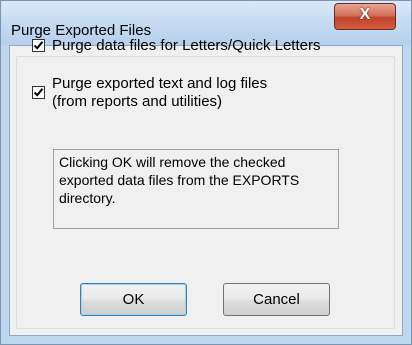 Image resolution: width=412 pixels, height=345 pixels. I want to click on purge-letters-checkbox, so click(38, 45).